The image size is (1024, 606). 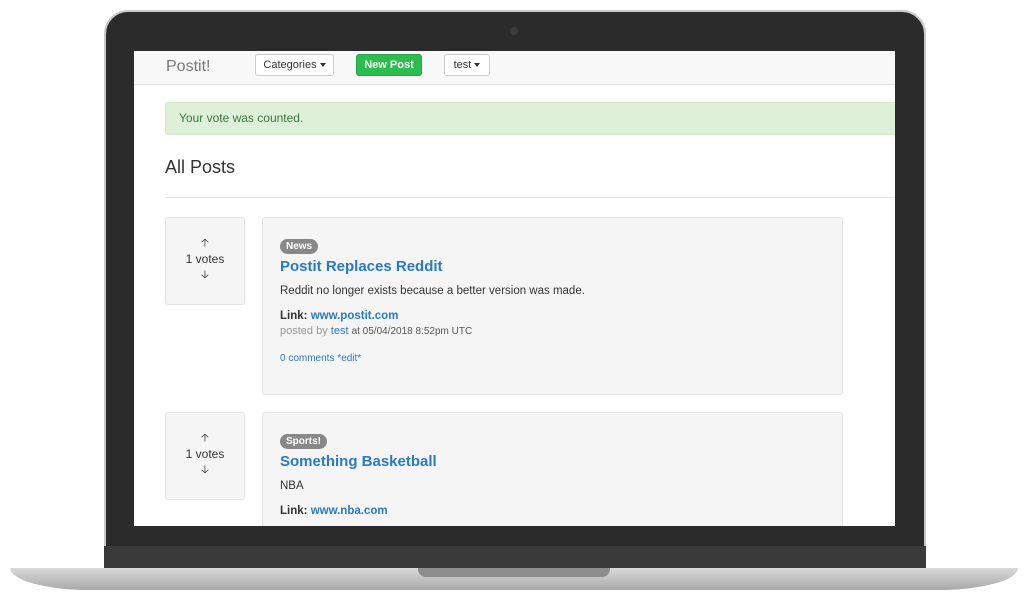 What do you see at coordinates (340, 331) in the screenshot?
I see `author-link: test` at bounding box center [340, 331].